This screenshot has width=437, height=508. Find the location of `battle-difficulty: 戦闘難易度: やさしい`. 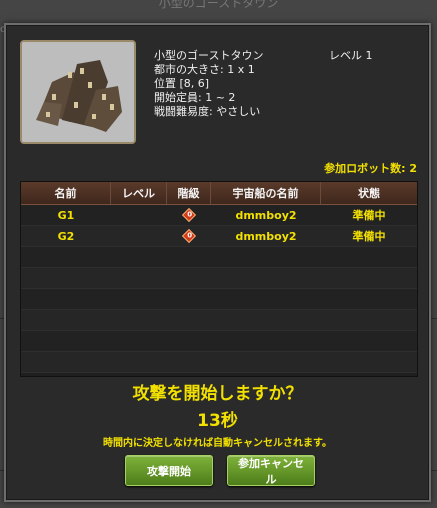

battle-difficulty: 戦闘難易度: やさしい is located at coordinates (207, 111).